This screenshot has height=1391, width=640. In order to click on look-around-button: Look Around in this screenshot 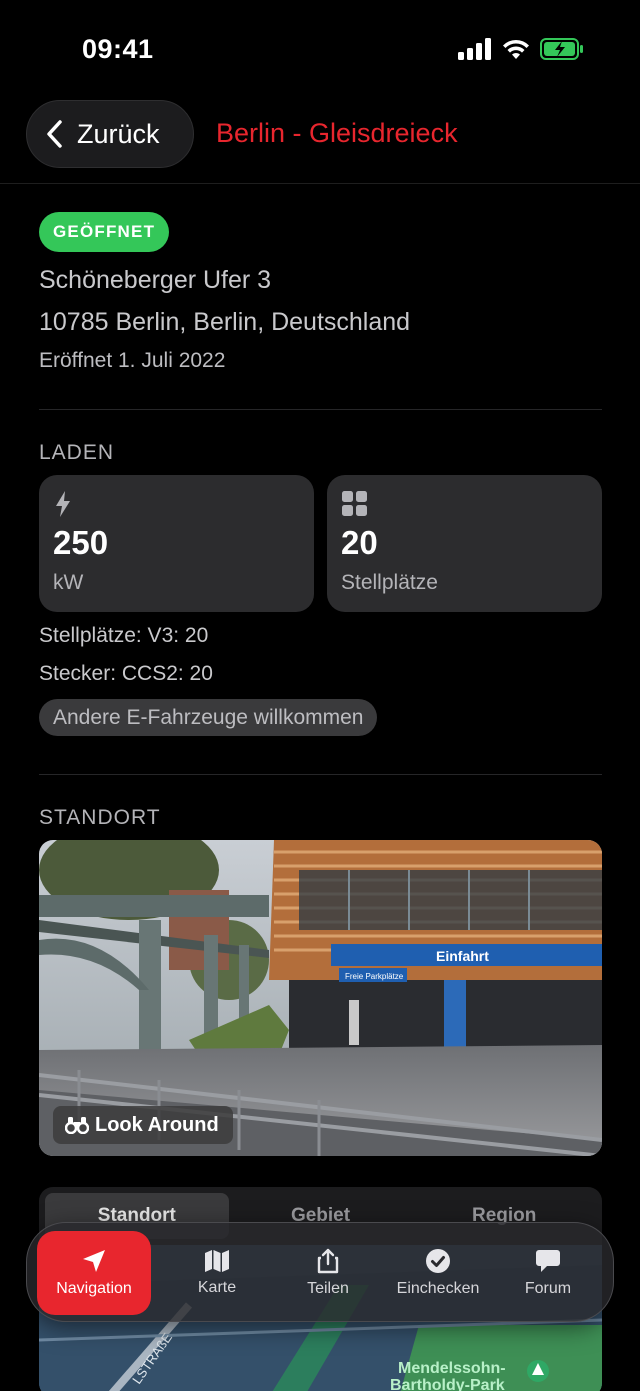, I will do `click(143, 1125)`.